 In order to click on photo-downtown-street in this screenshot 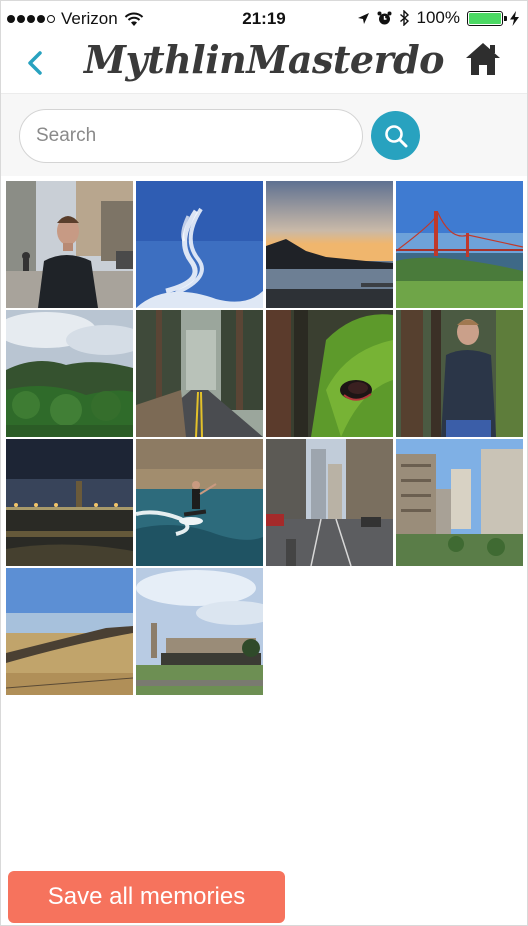, I will do `click(329, 502)`.